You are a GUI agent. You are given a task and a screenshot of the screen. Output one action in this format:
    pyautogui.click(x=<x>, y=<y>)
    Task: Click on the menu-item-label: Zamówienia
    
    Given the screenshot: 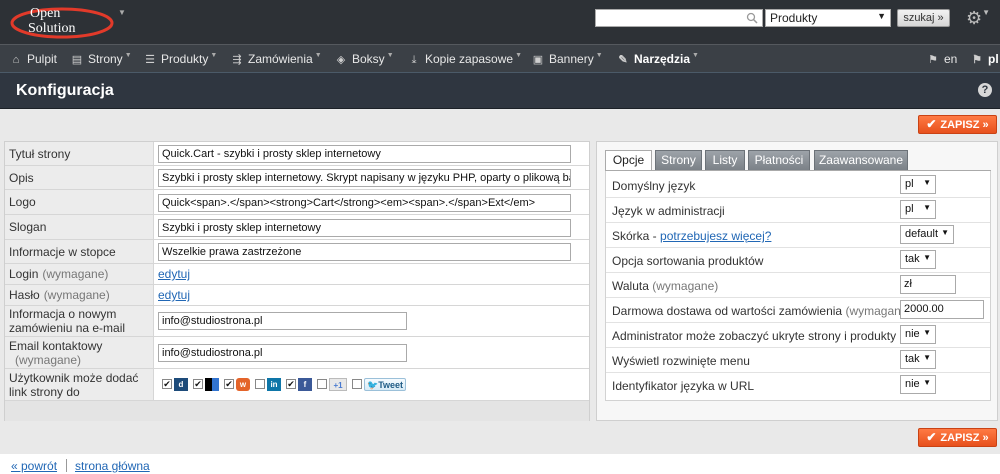 What is the action you would take?
    pyautogui.click(x=280, y=59)
    